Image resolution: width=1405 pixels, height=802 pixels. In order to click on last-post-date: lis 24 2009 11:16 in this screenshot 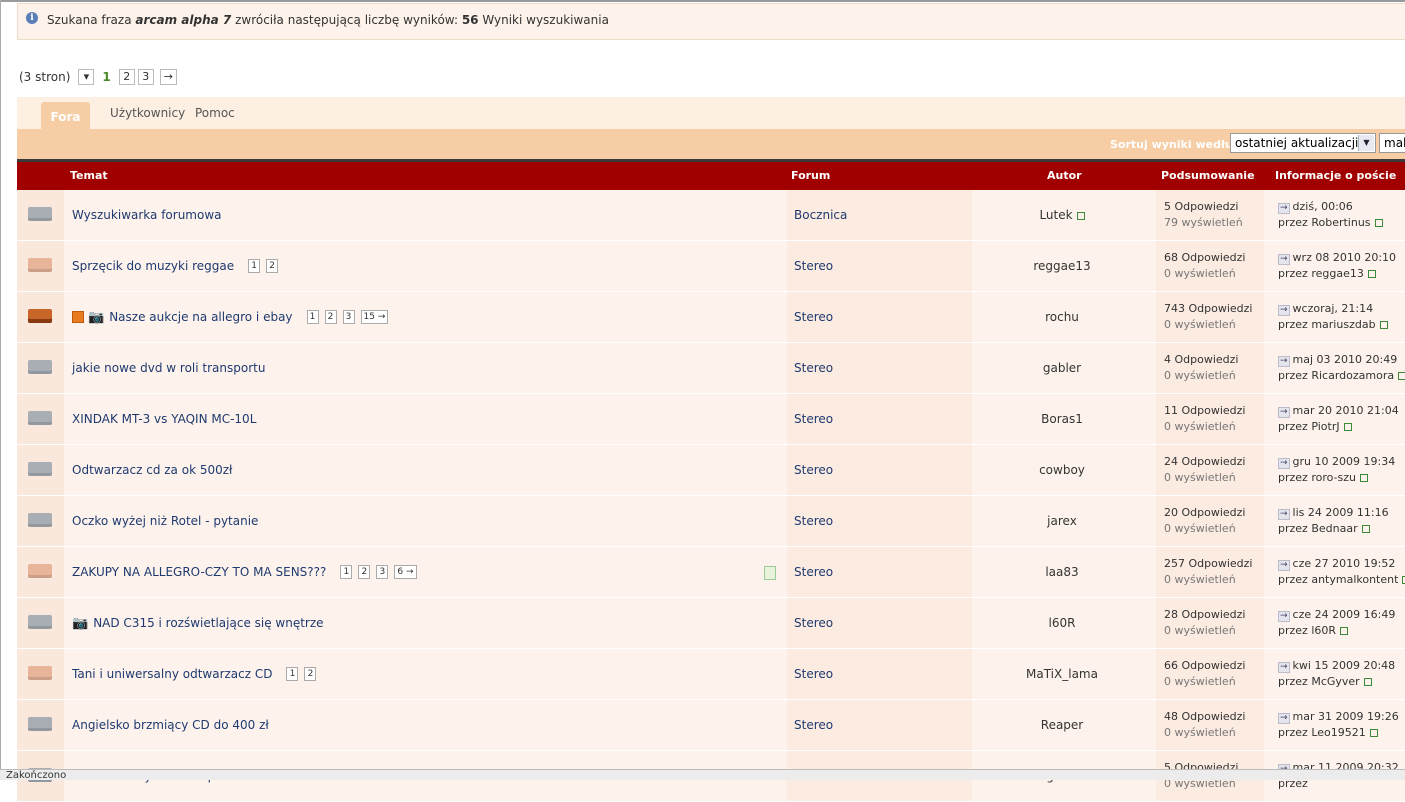, I will do `click(1341, 512)`.